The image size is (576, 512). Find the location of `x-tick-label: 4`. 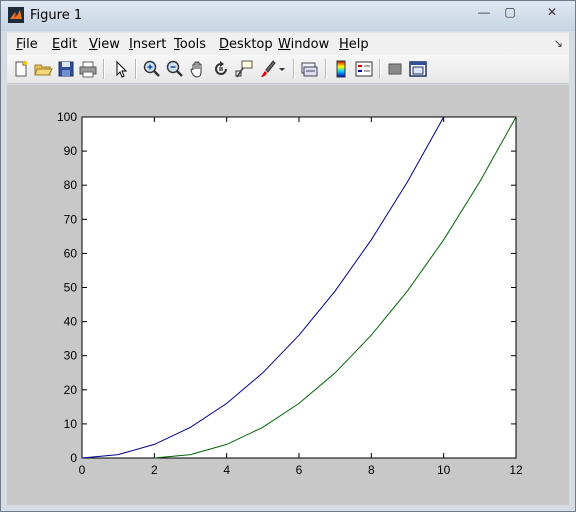

x-tick-label: 4 is located at coordinates (226, 470).